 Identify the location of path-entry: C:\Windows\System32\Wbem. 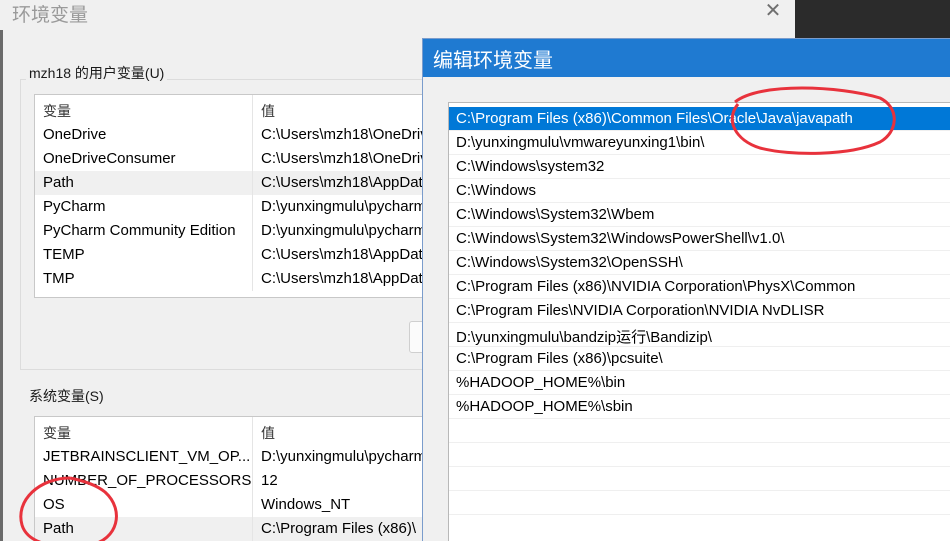
(699, 215).